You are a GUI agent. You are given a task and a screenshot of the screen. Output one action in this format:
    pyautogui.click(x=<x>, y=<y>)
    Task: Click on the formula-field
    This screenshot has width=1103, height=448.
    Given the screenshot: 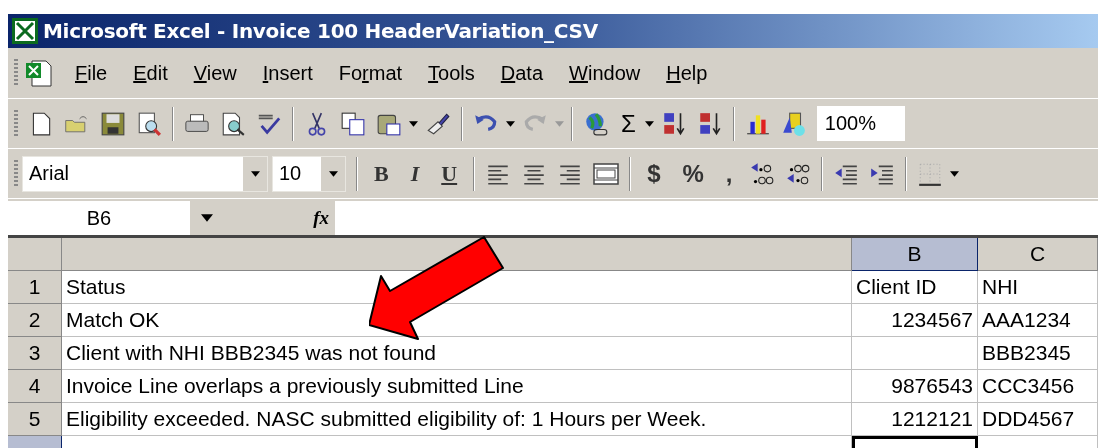 What is the action you would take?
    pyautogui.click(x=716, y=218)
    